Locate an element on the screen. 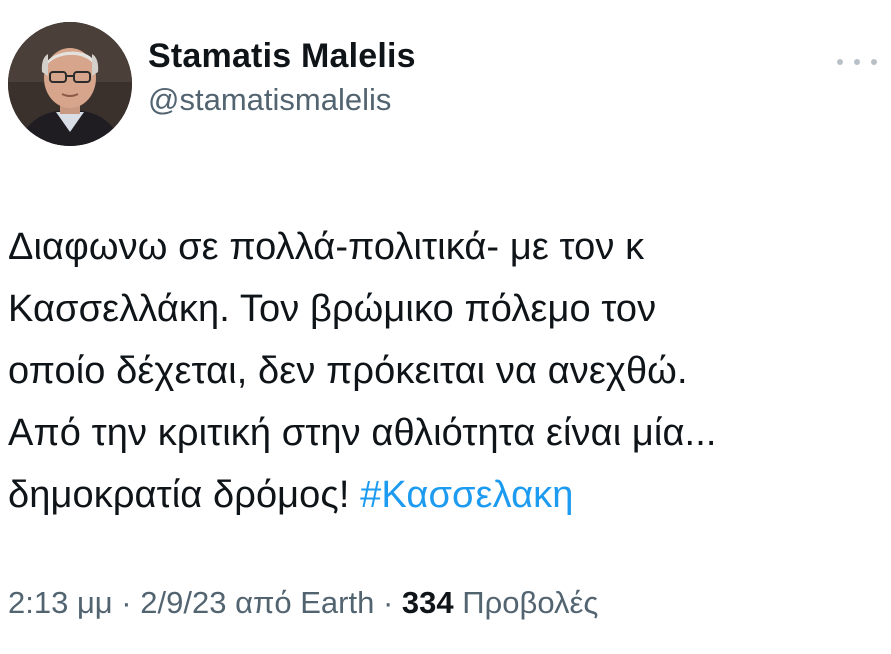  tweet-line: Διαφωνω σε πολλά-πολιτικά- με τον κ is located at coordinates (326, 247).